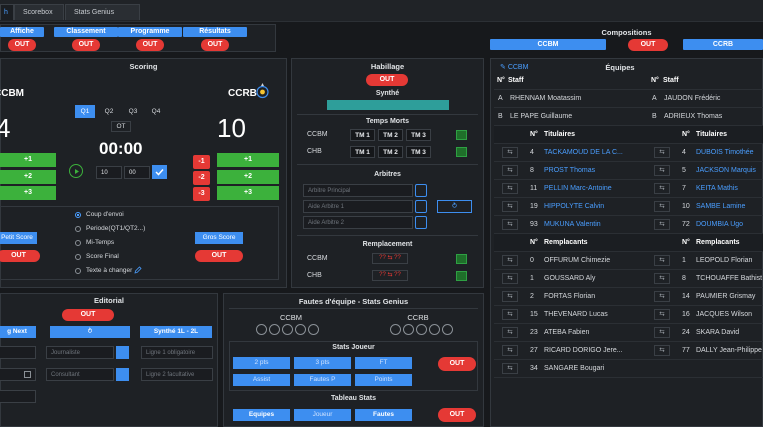 The width and height of the screenshot is (763, 427). I want to click on tm-team2-confirm-icon, so click(461, 152).